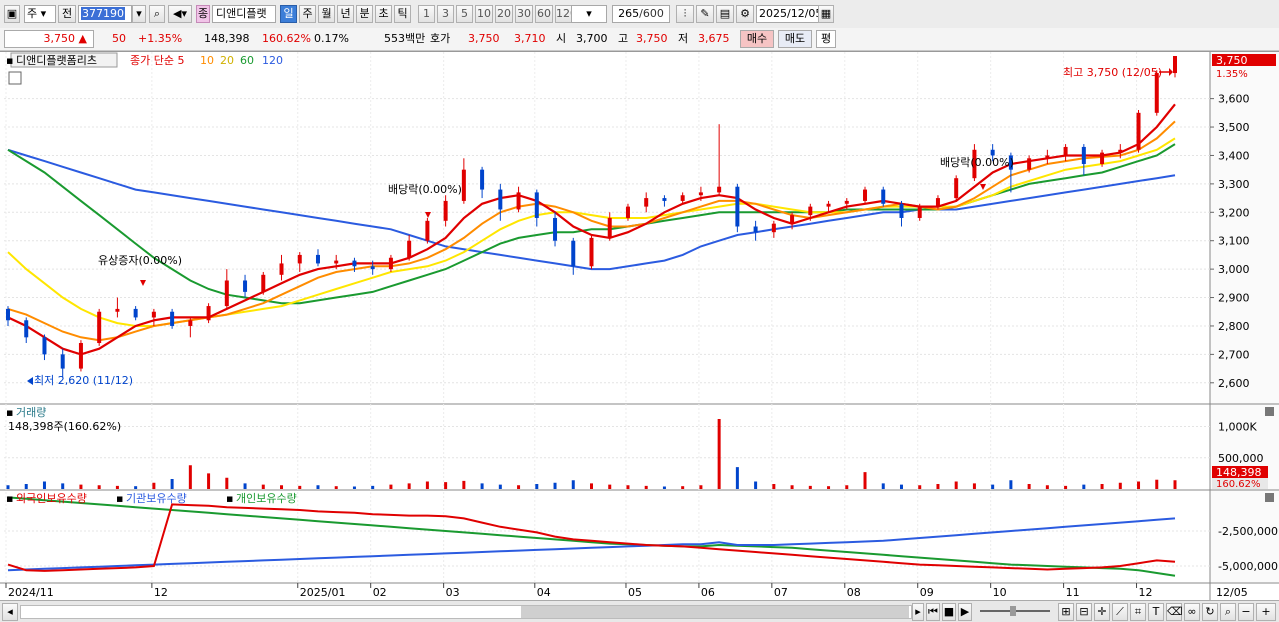  What do you see at coordinates (1192, 612) in the screenshot?
I see `link-icon: ∞` at bounding box center [1192, 612].